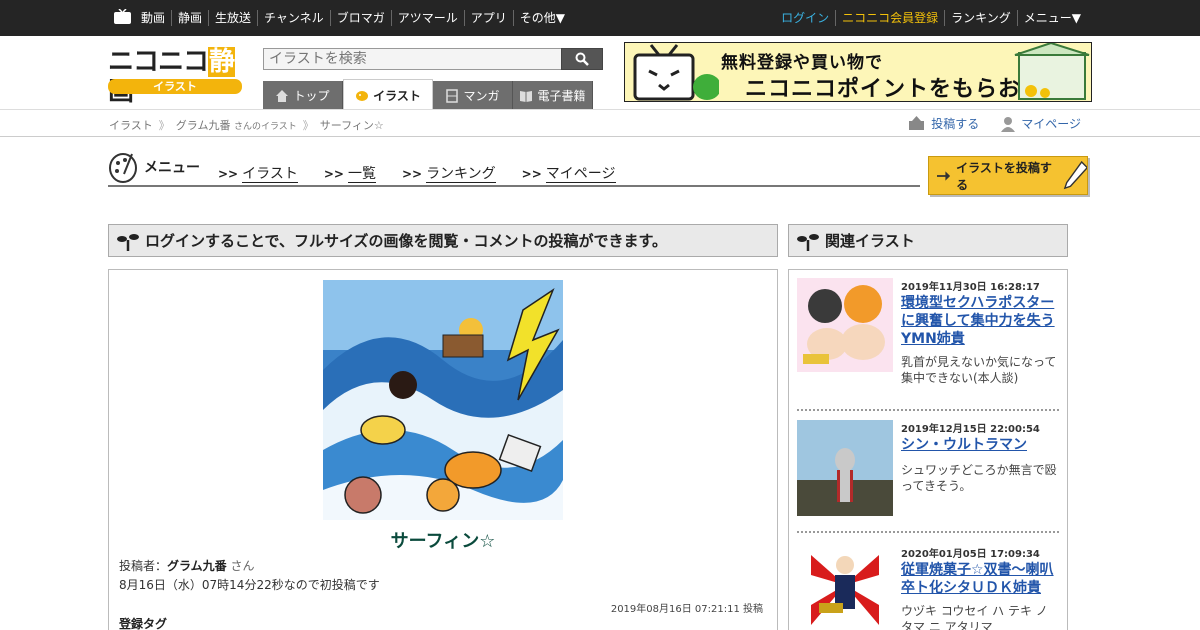 This screenshot has height=630, width=1200. What do you see at coordinates (981, 579) in the screenshot?
I see `related-title: 従軍焼菓子☆双書～喇叭卒ト化シタＵＤＫ姉貴` at bounding box center [981, 579].